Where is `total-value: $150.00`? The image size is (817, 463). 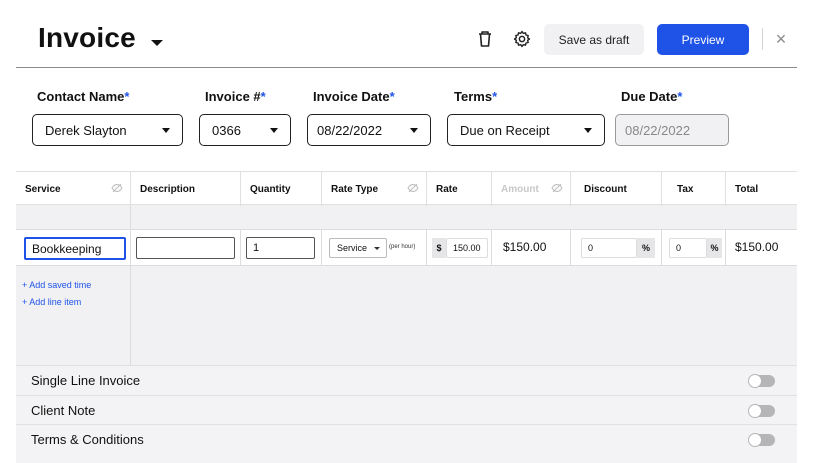
total-value: $150.00 is located at coordinates (757, 247).